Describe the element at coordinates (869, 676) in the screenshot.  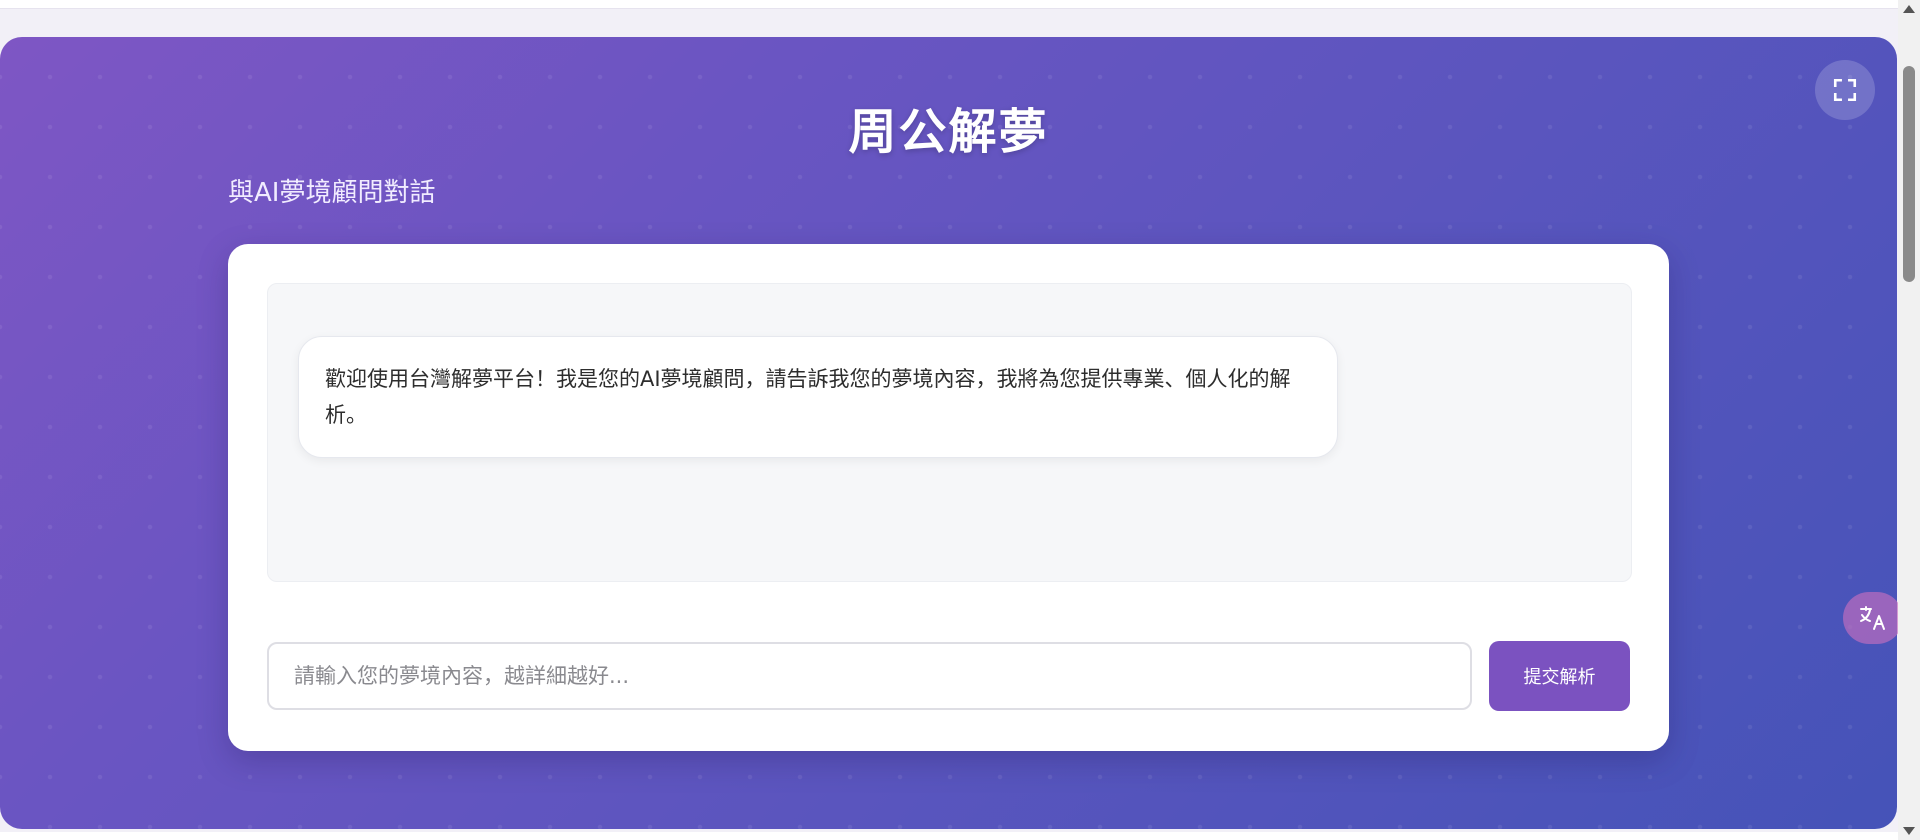
I see `dream-input` at that location.